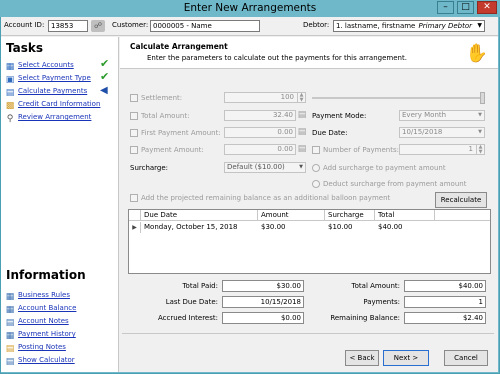 The width and height of the screenshot is (500, 374). What do you see at coordinates (445, 302) in the screenshot?
I see `payments-value: 1` at bounding box center [445, 302].